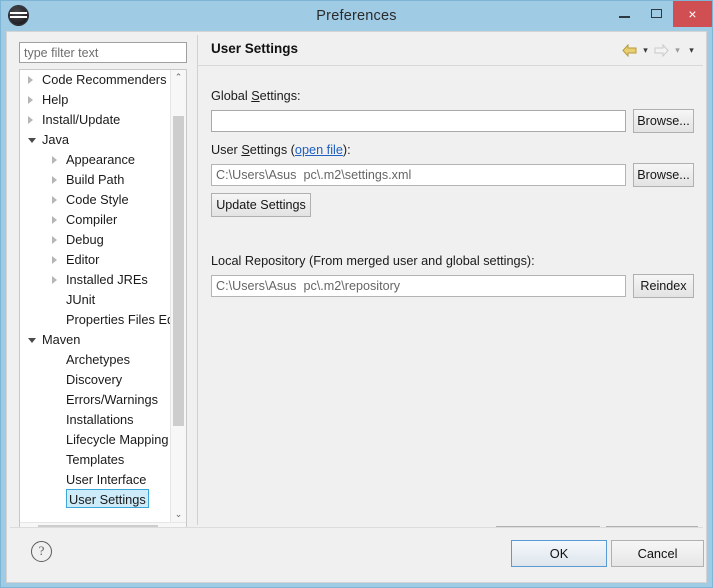  I want to click on global-settings-label: Global Settings:, so click(256, 96).